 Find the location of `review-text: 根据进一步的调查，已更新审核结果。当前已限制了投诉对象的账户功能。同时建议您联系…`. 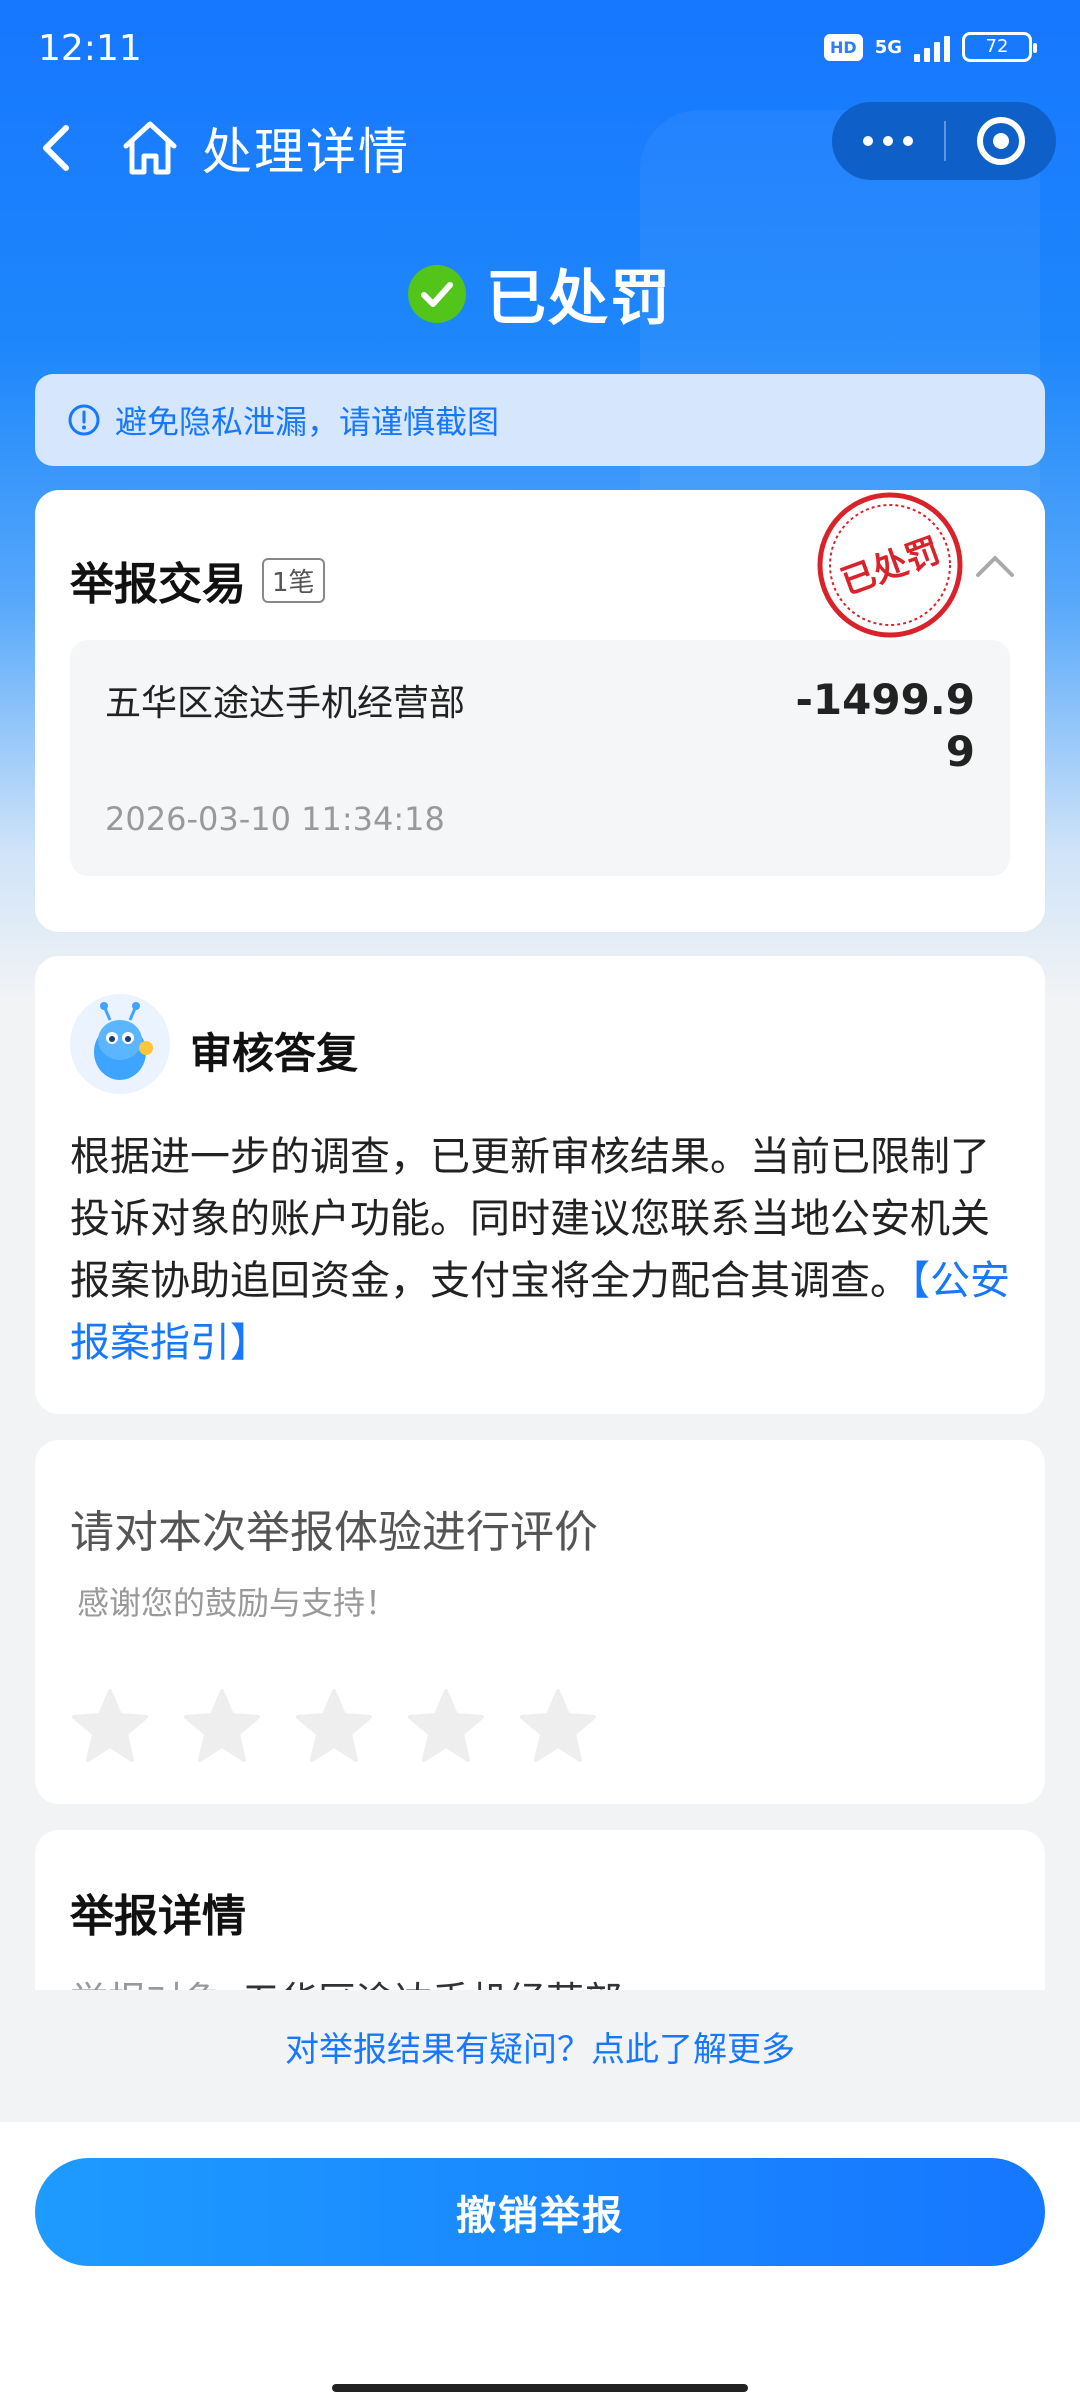

review-text: 根据进一步的调查，已更新审核结果。当前已限制了投诉对象的账户功能。同时建议您联系… is located at coordinates (530, 1219).